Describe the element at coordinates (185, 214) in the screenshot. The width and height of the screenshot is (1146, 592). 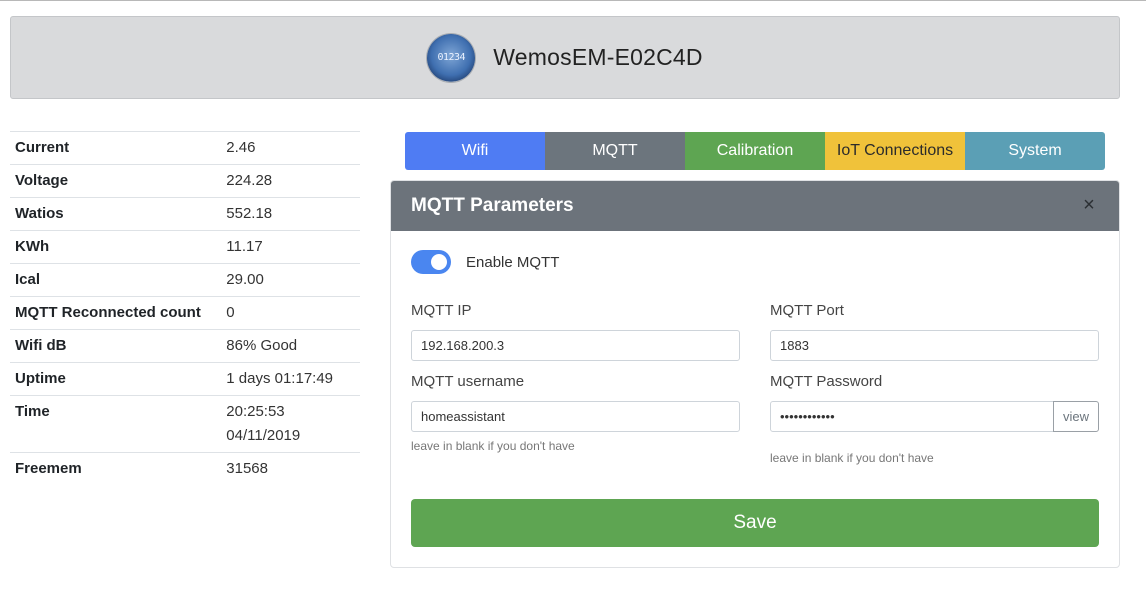
I see `table-row: Watios 552.18` at that location.